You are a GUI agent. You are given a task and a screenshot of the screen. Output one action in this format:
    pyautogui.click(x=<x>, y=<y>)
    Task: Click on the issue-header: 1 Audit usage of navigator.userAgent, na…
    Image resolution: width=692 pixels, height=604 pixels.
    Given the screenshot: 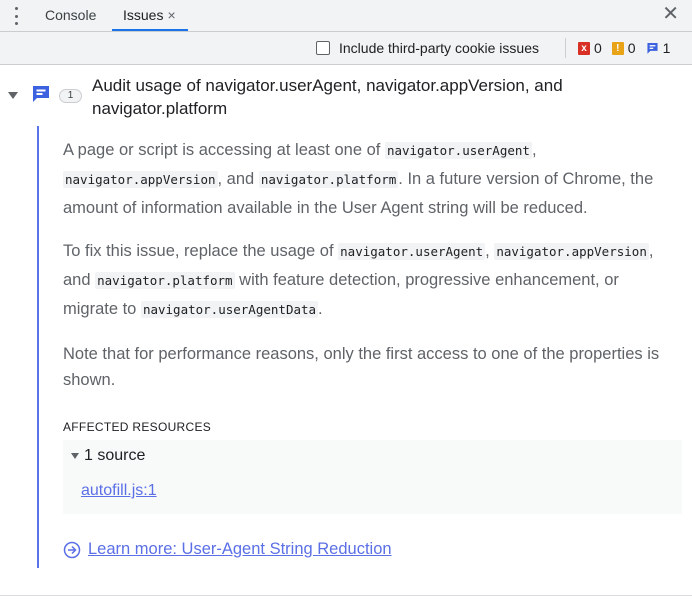 What is the action you would take?
    pyautogui.click(x=346, y=97)
    